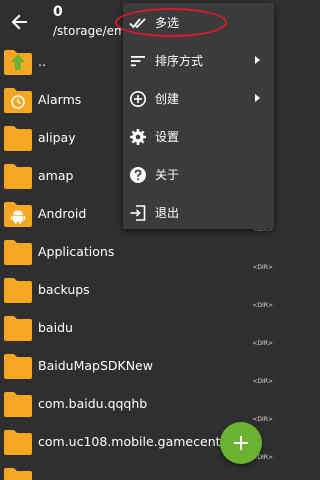 The image size is (320, 480). I want to click on android-folder-icon, so click(18, 214).